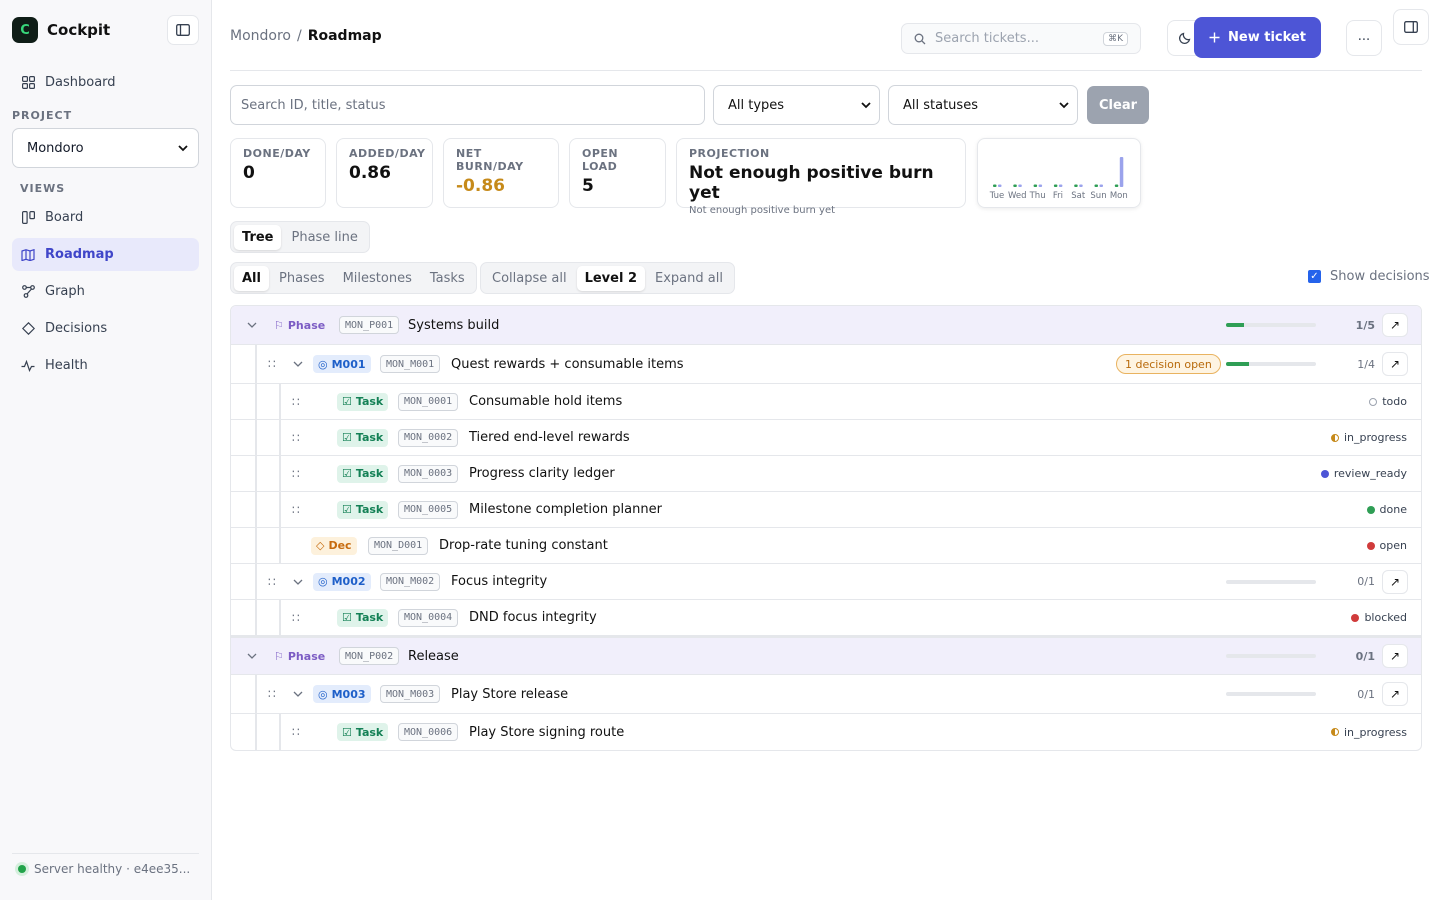  I want to click on clear-filters-button: Clear, so click(1118, 105).